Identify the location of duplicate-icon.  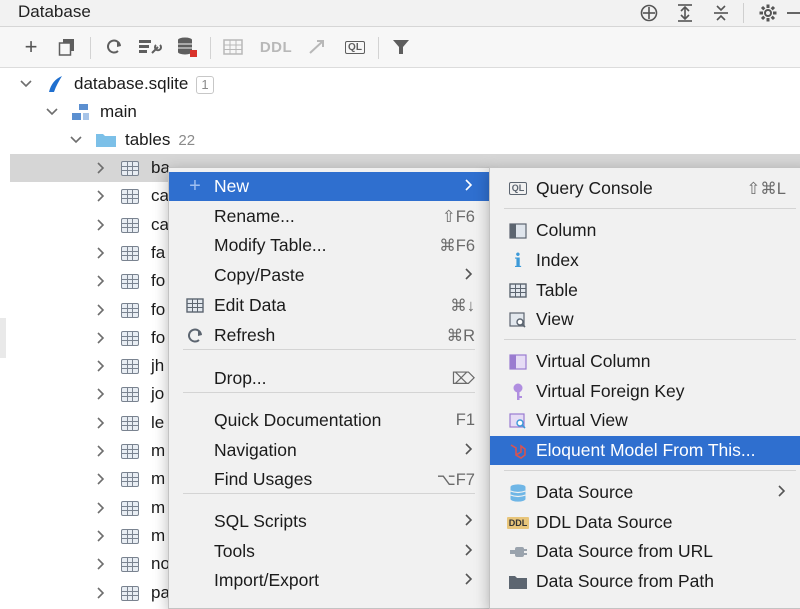
(67, 47).